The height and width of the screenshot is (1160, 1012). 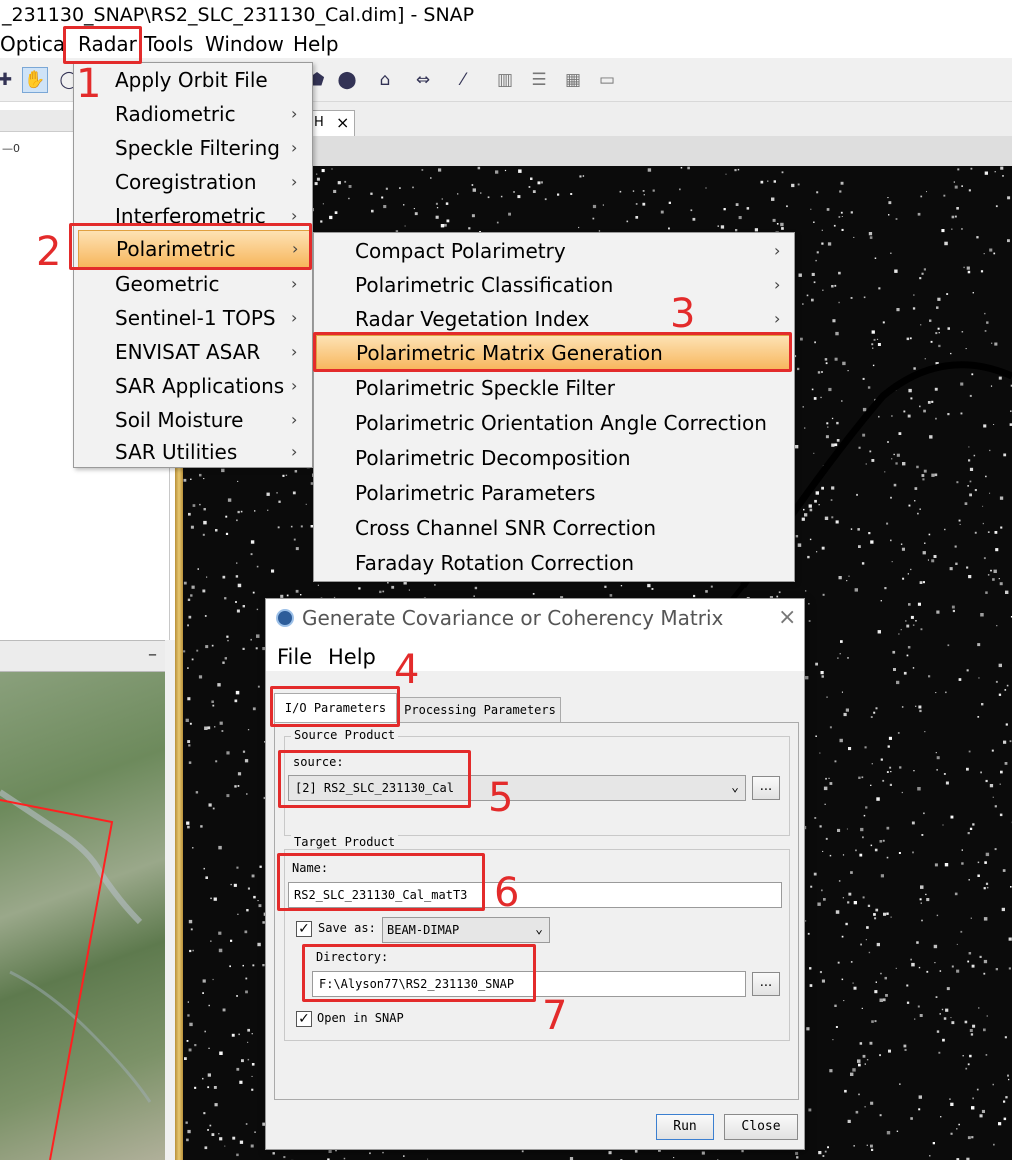 What do you see at coordinates (507, 893) in the screenshot?
I see `annotation-number-6: 6` at bounding box center [507, 893].